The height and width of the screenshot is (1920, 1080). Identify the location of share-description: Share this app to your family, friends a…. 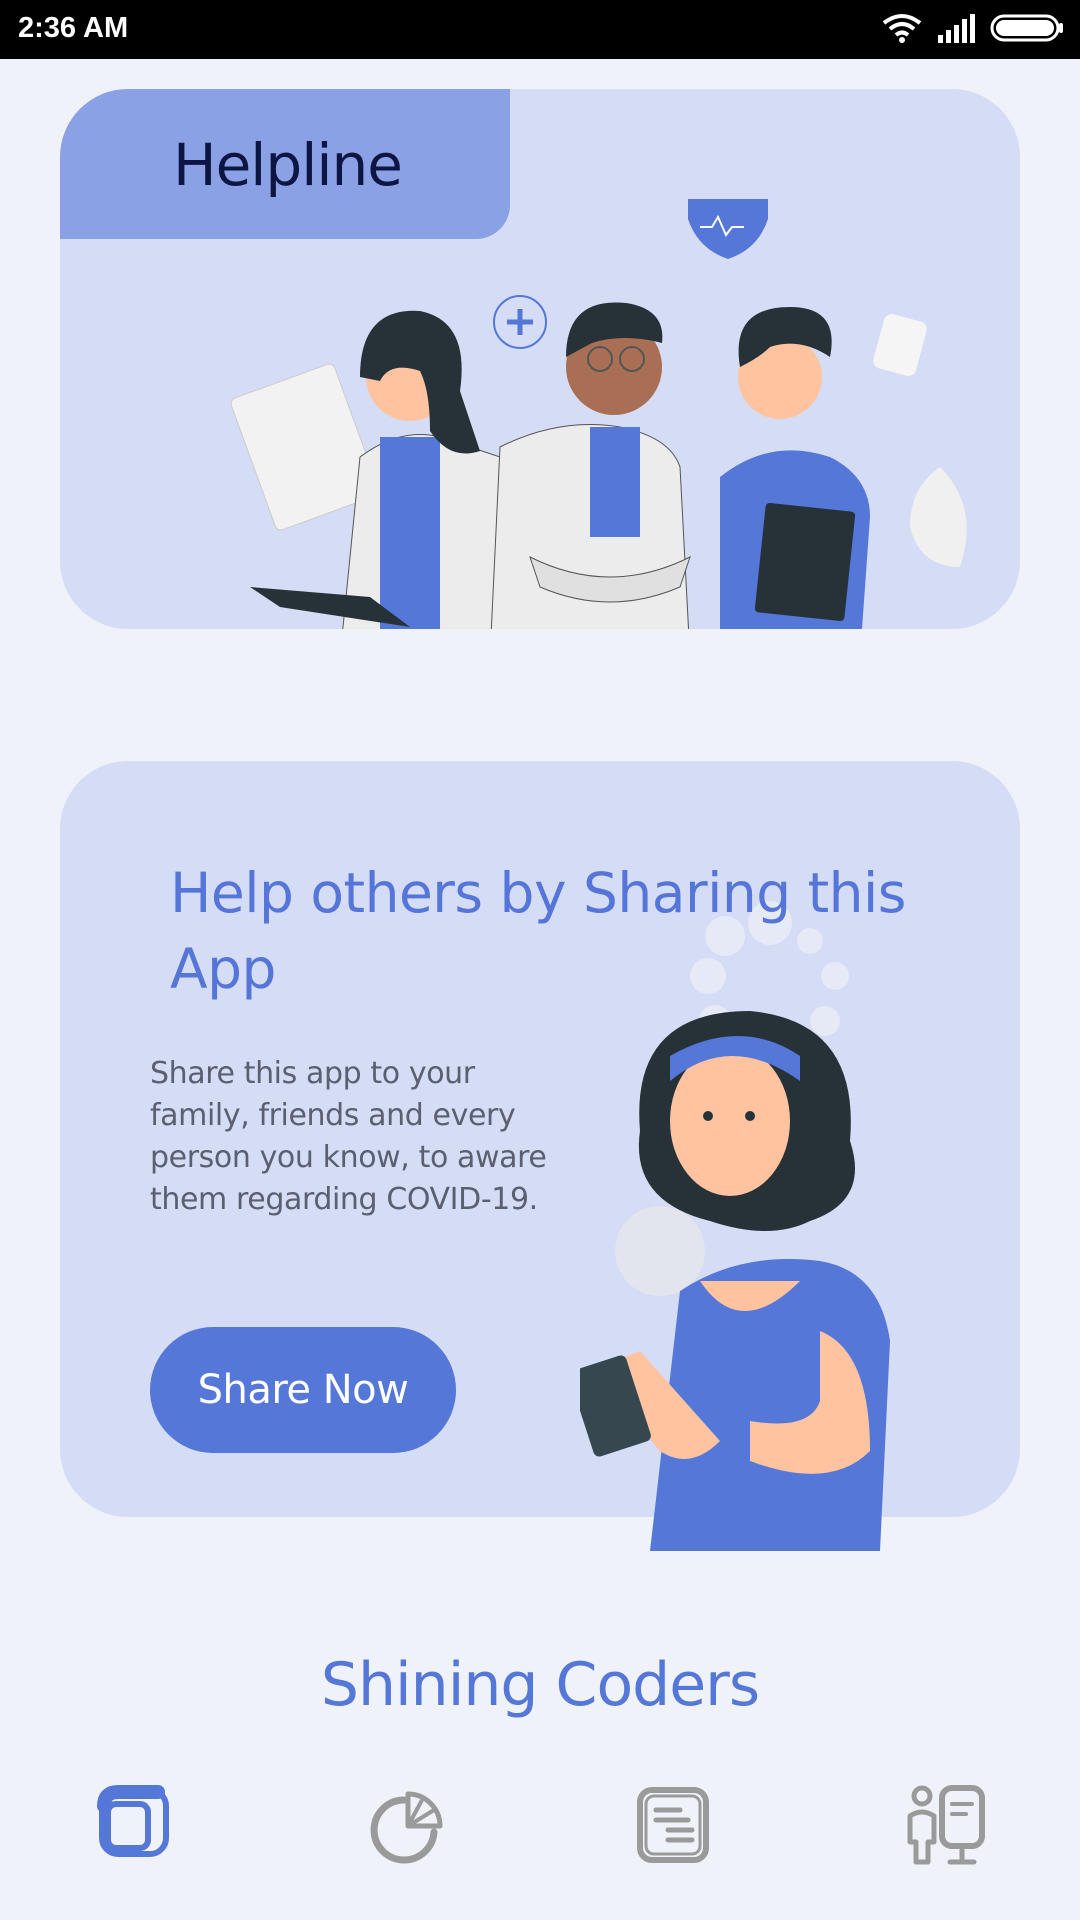
(348, 1136).